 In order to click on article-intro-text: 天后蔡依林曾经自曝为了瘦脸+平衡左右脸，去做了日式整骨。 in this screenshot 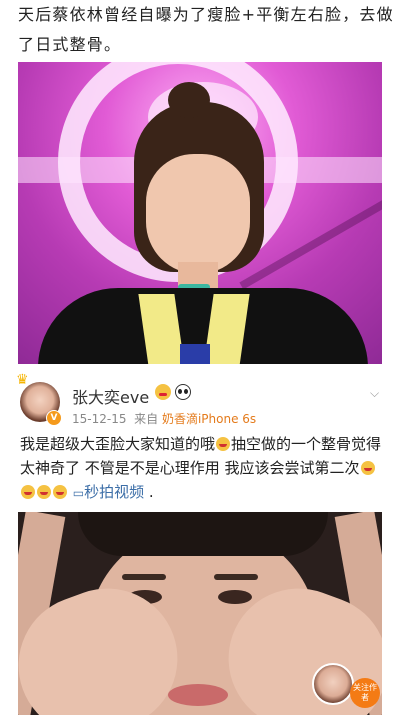, I will do `click(206, 29)`.